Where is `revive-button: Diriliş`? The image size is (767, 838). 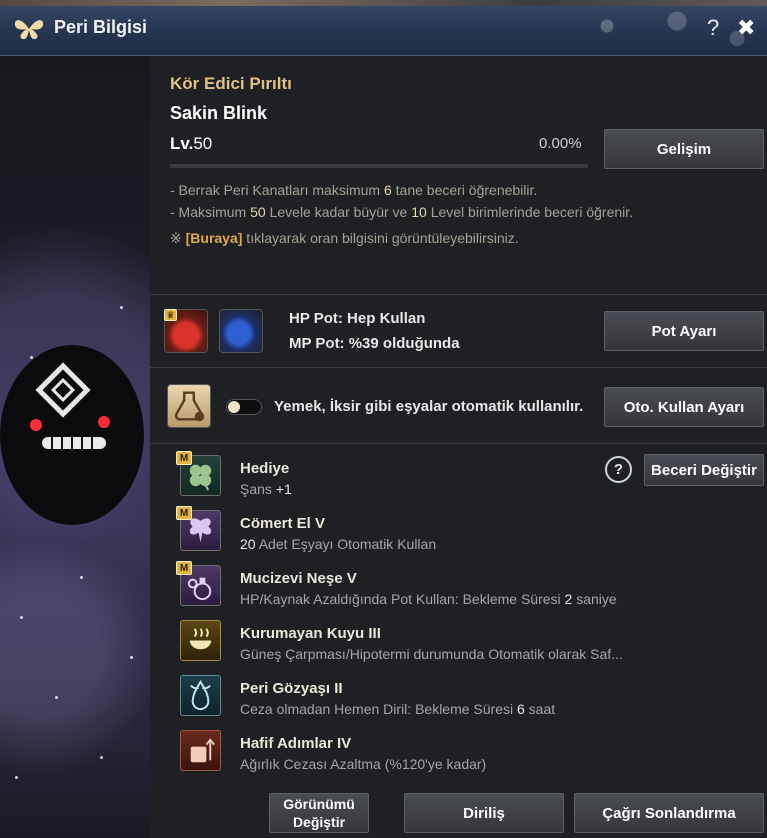
revive-button: Diriliş is located at coordinates (484, 813).